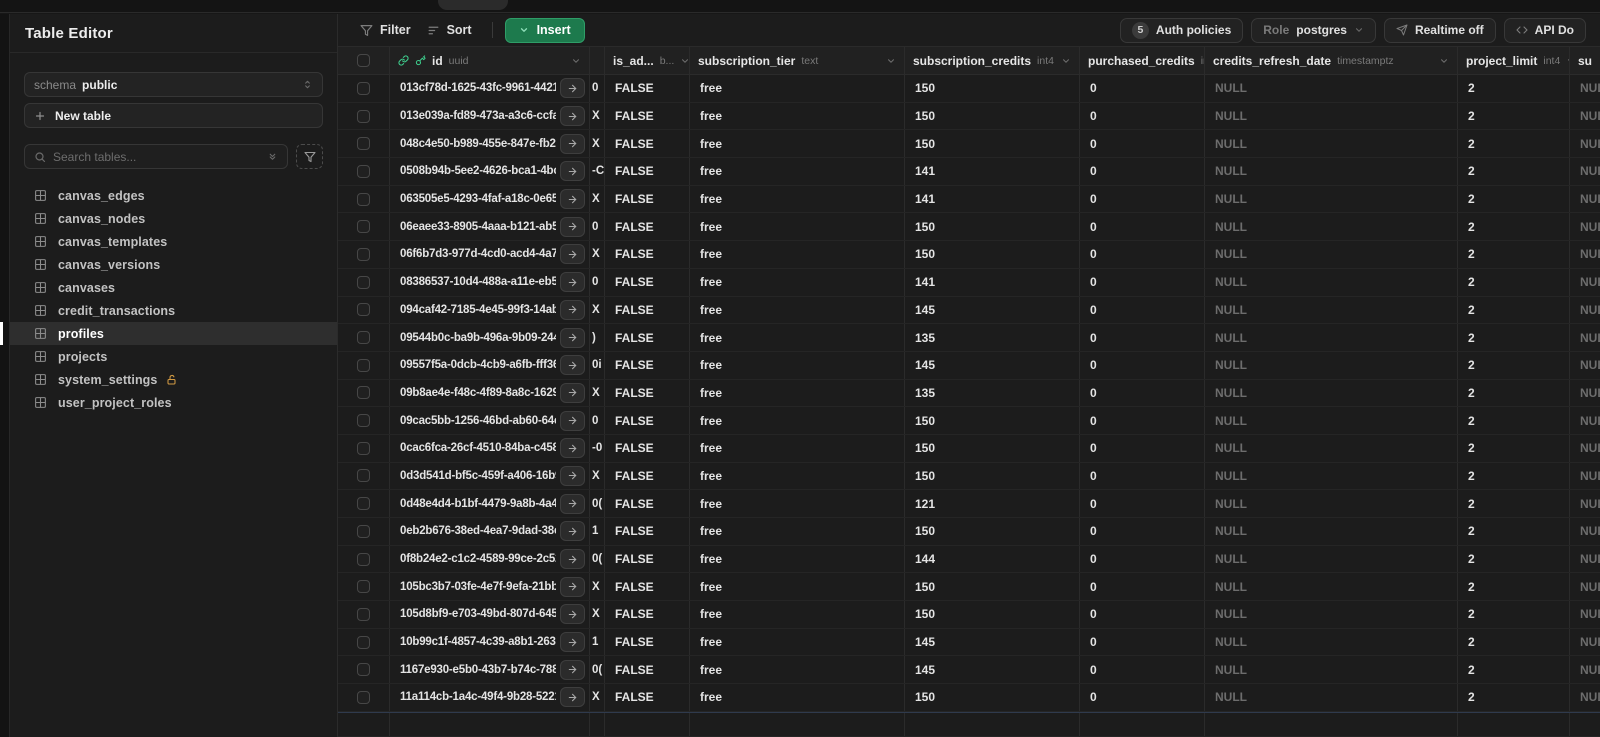 The height and width of the screenshot is (737, 1600). Describe the element at coordinates (173, 356) in the screenshot. I see `sidebar-item-projects: projects` at that location.